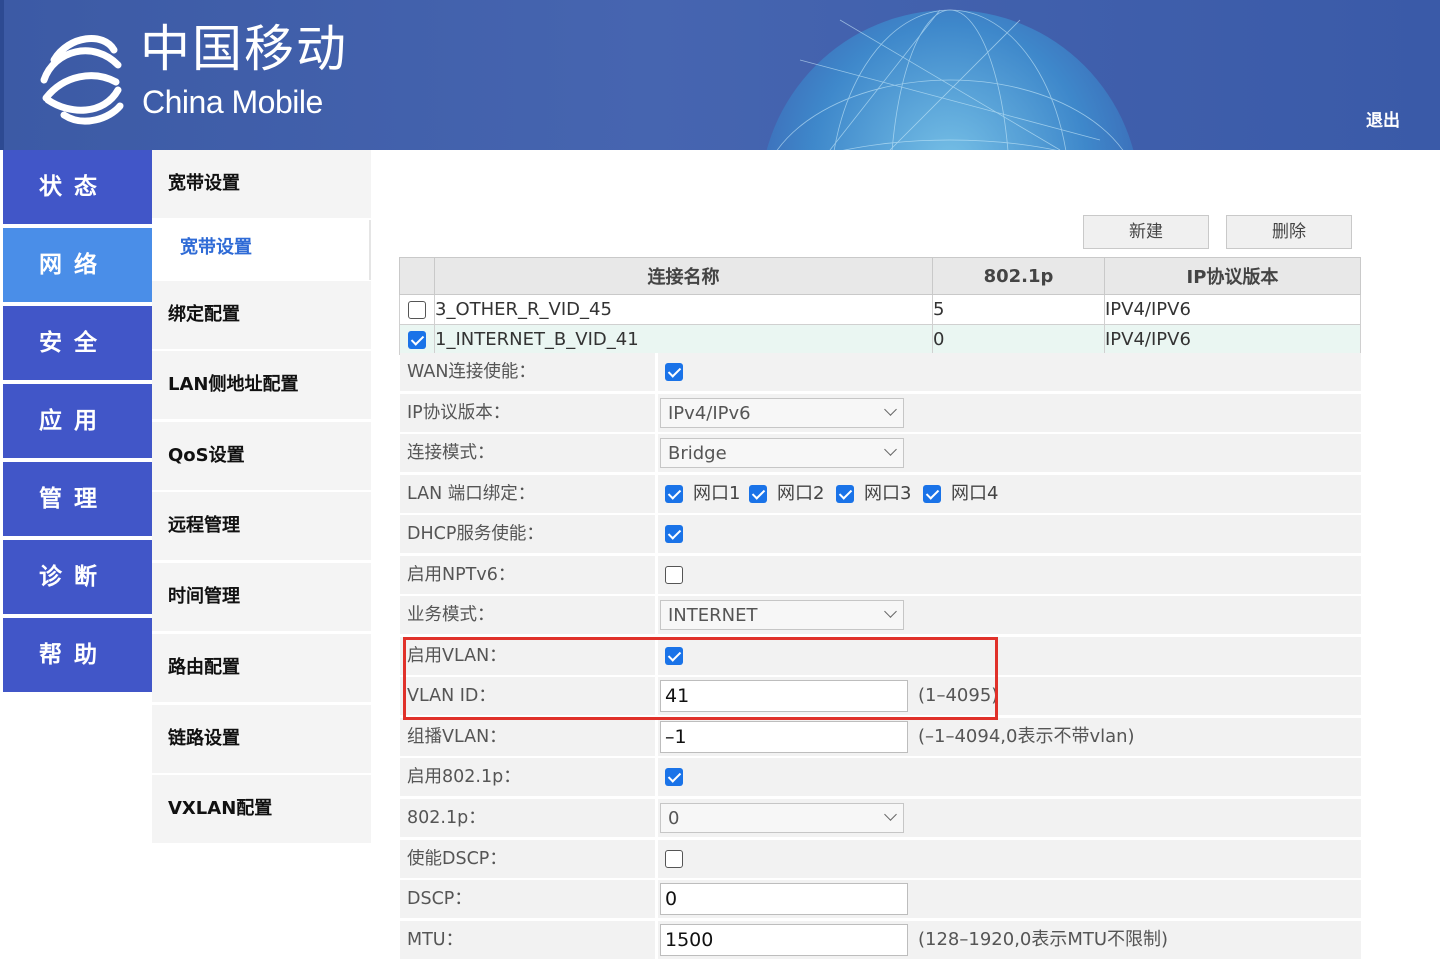 The width and height of the screenshot is (1440, 965). Describe the element at coordinates (77, 577) in the screenshot. I see `nav-item-diagnosis: 诊断` at that location.